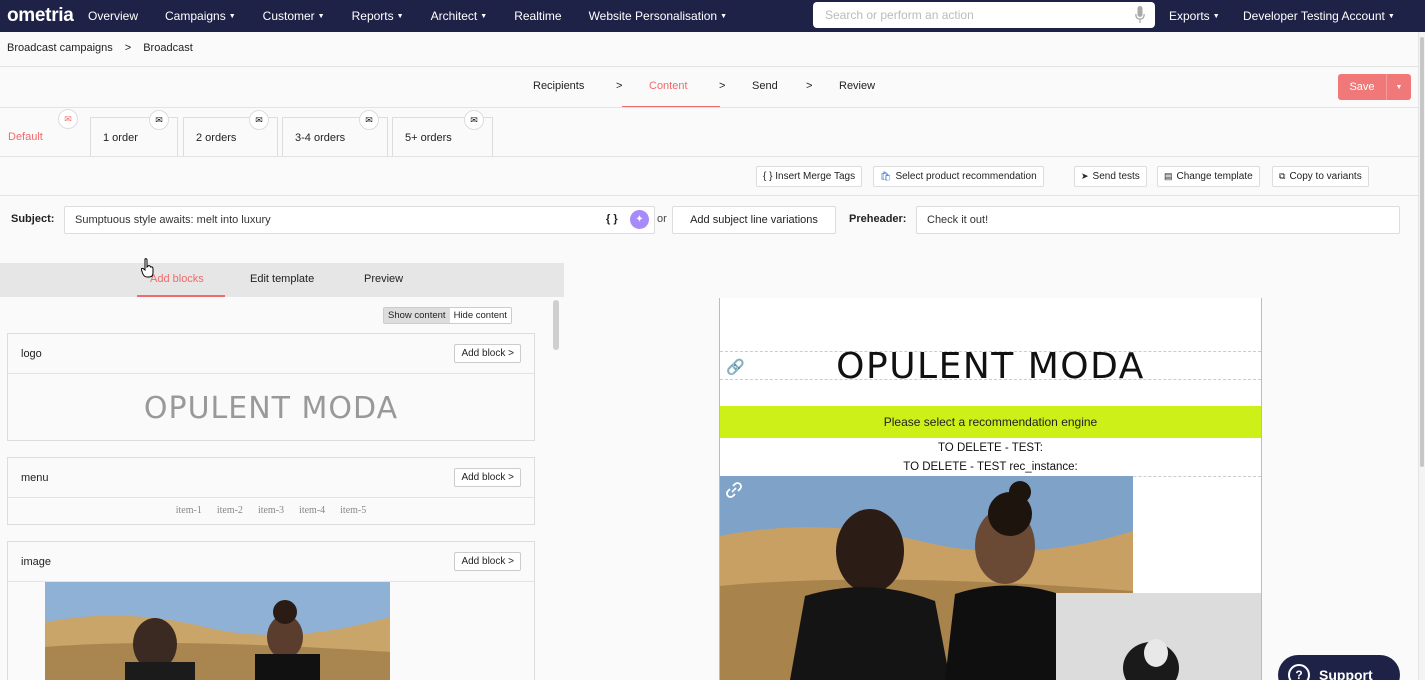 Image resolution: width=1425 pixels, height=680 pixels. What do you see at coordinates (1319, 16) in the screenshot?
I see `account-menu: Developer Testing Account ▼` at bounding box center [1319, 16].